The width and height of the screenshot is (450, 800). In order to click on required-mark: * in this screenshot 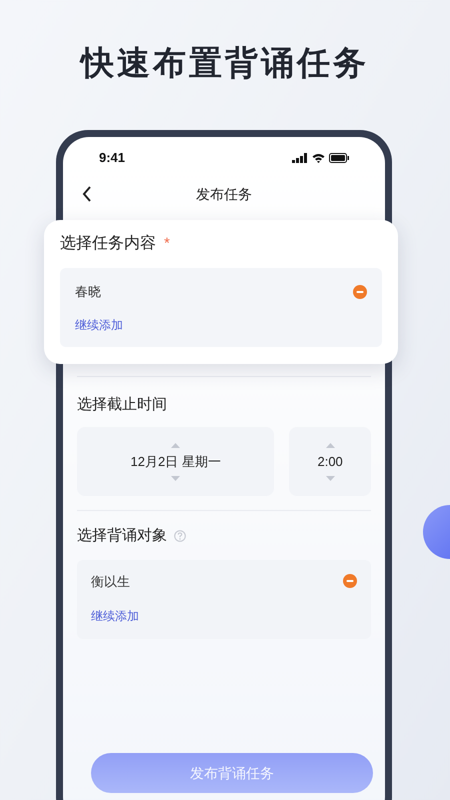, I will do `click(167, 244)`.